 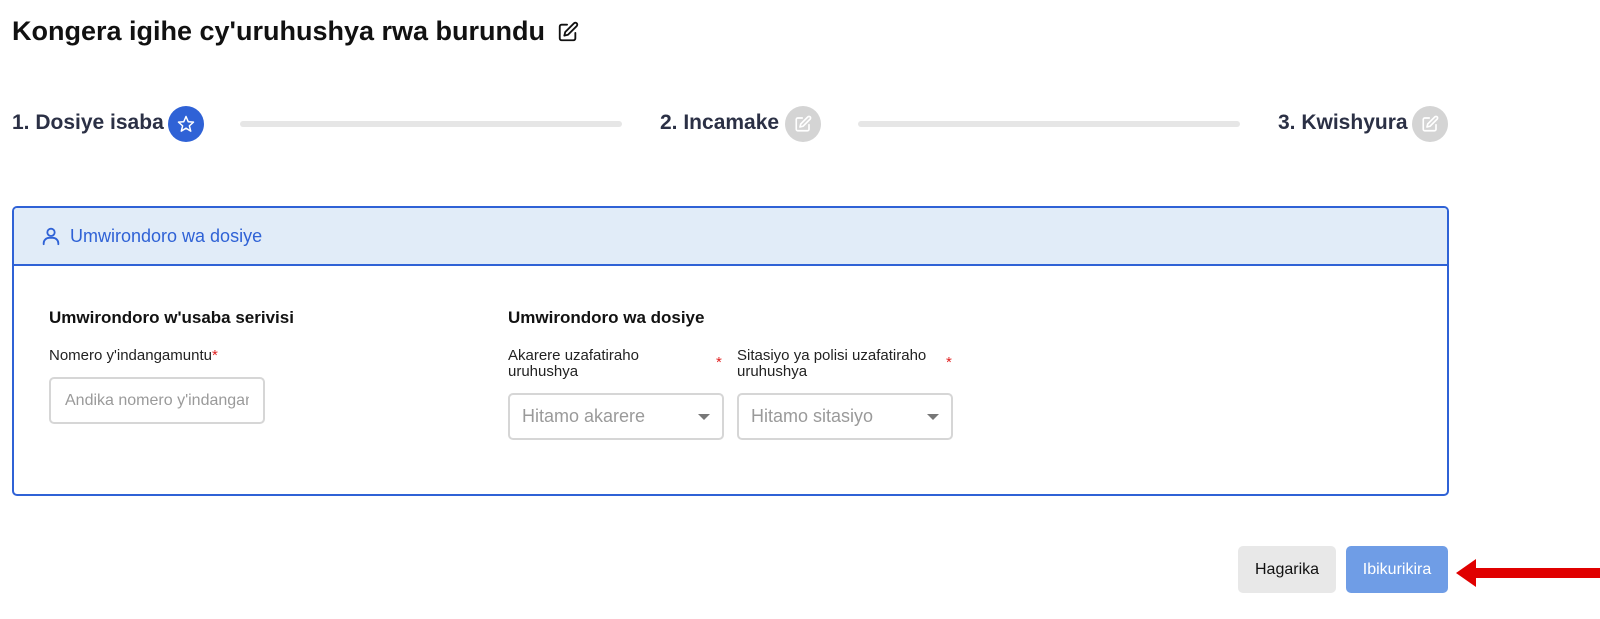 What do you see at coordinates (1528, 573) in the screenshot?
I see `annotation-arrow-icon` at bounding box center [1528, 573].